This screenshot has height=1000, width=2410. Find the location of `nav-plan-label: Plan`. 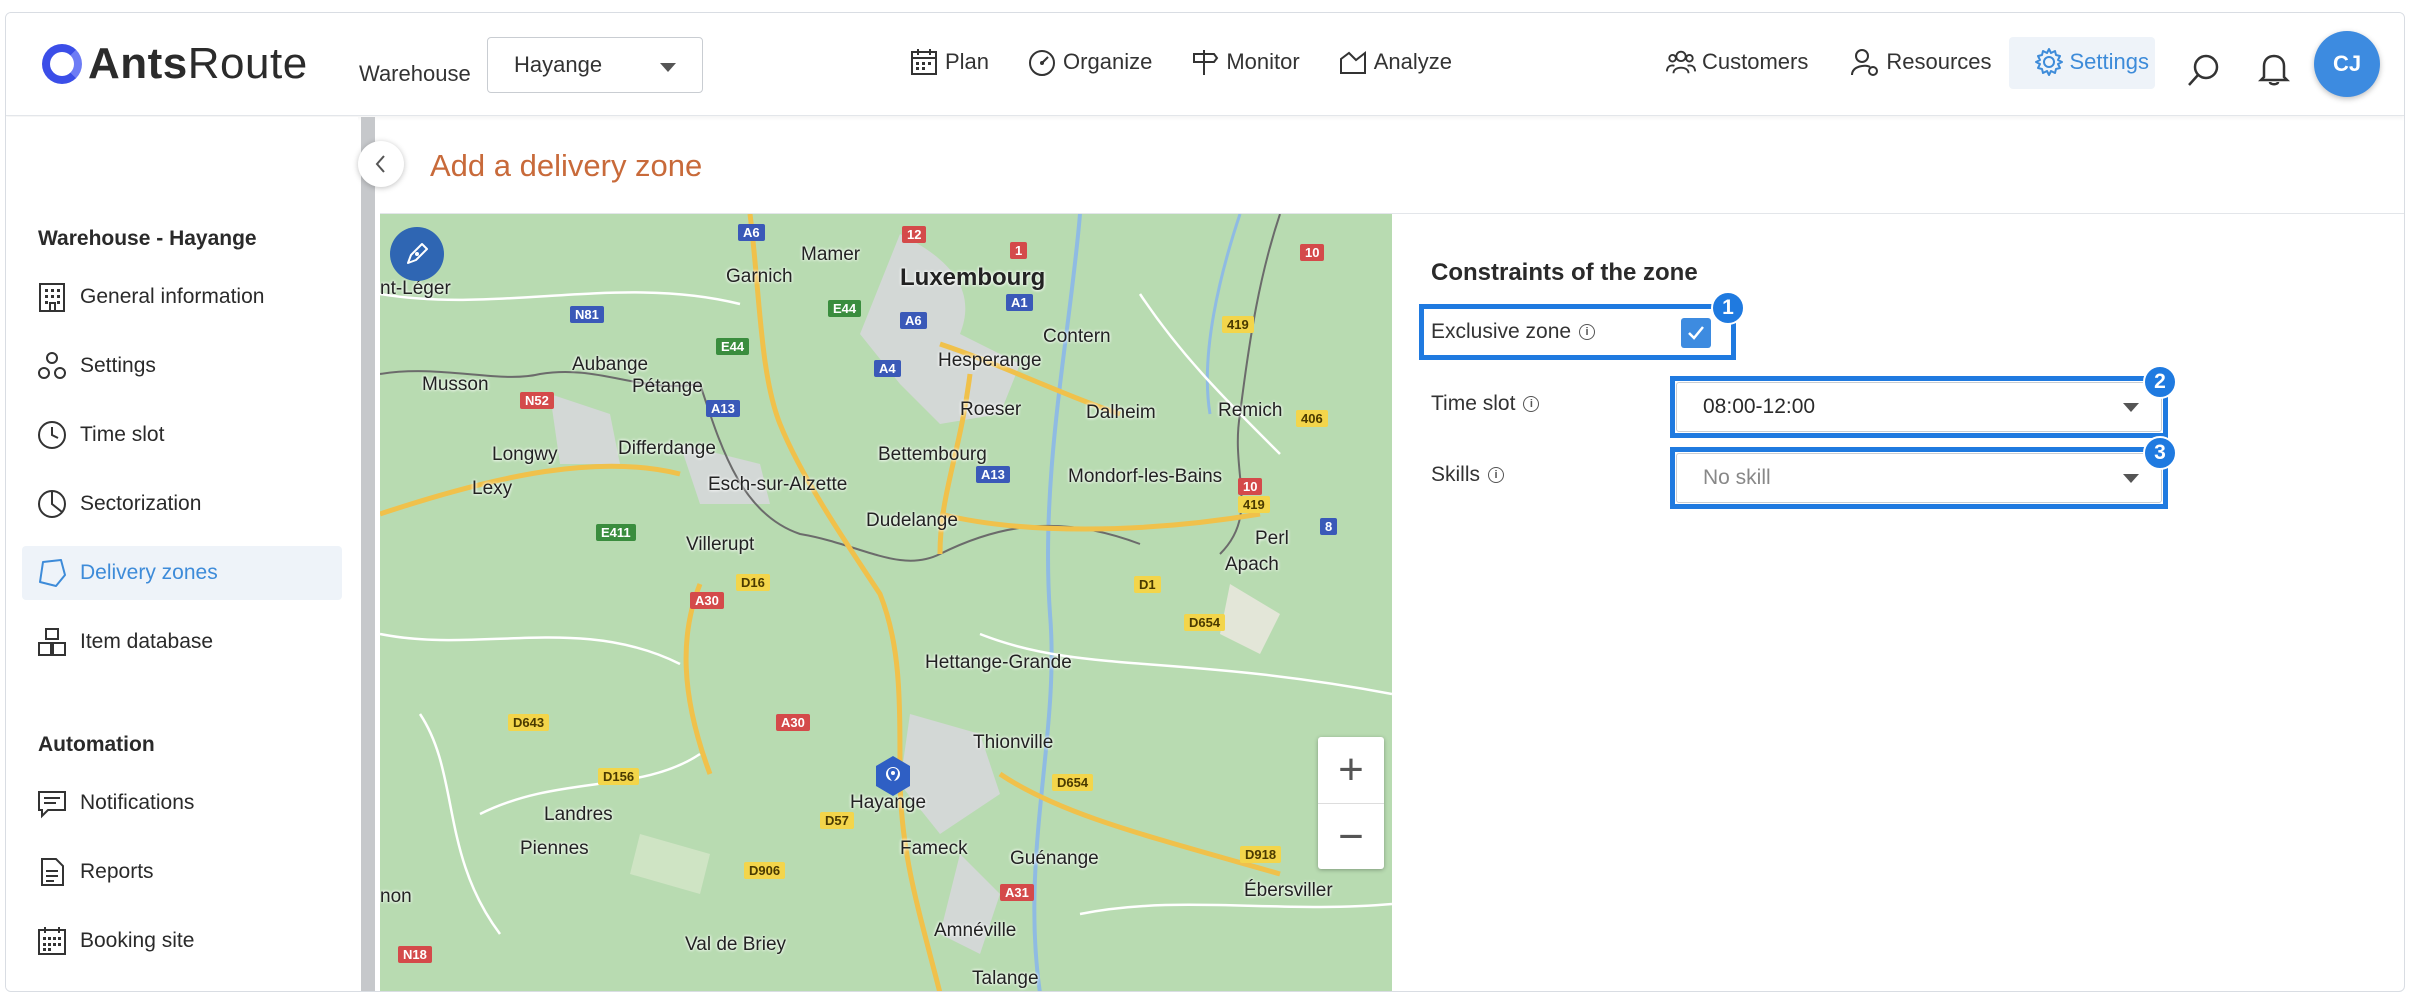

nav-plan-label: Plan is located at coordinates (967, 61).